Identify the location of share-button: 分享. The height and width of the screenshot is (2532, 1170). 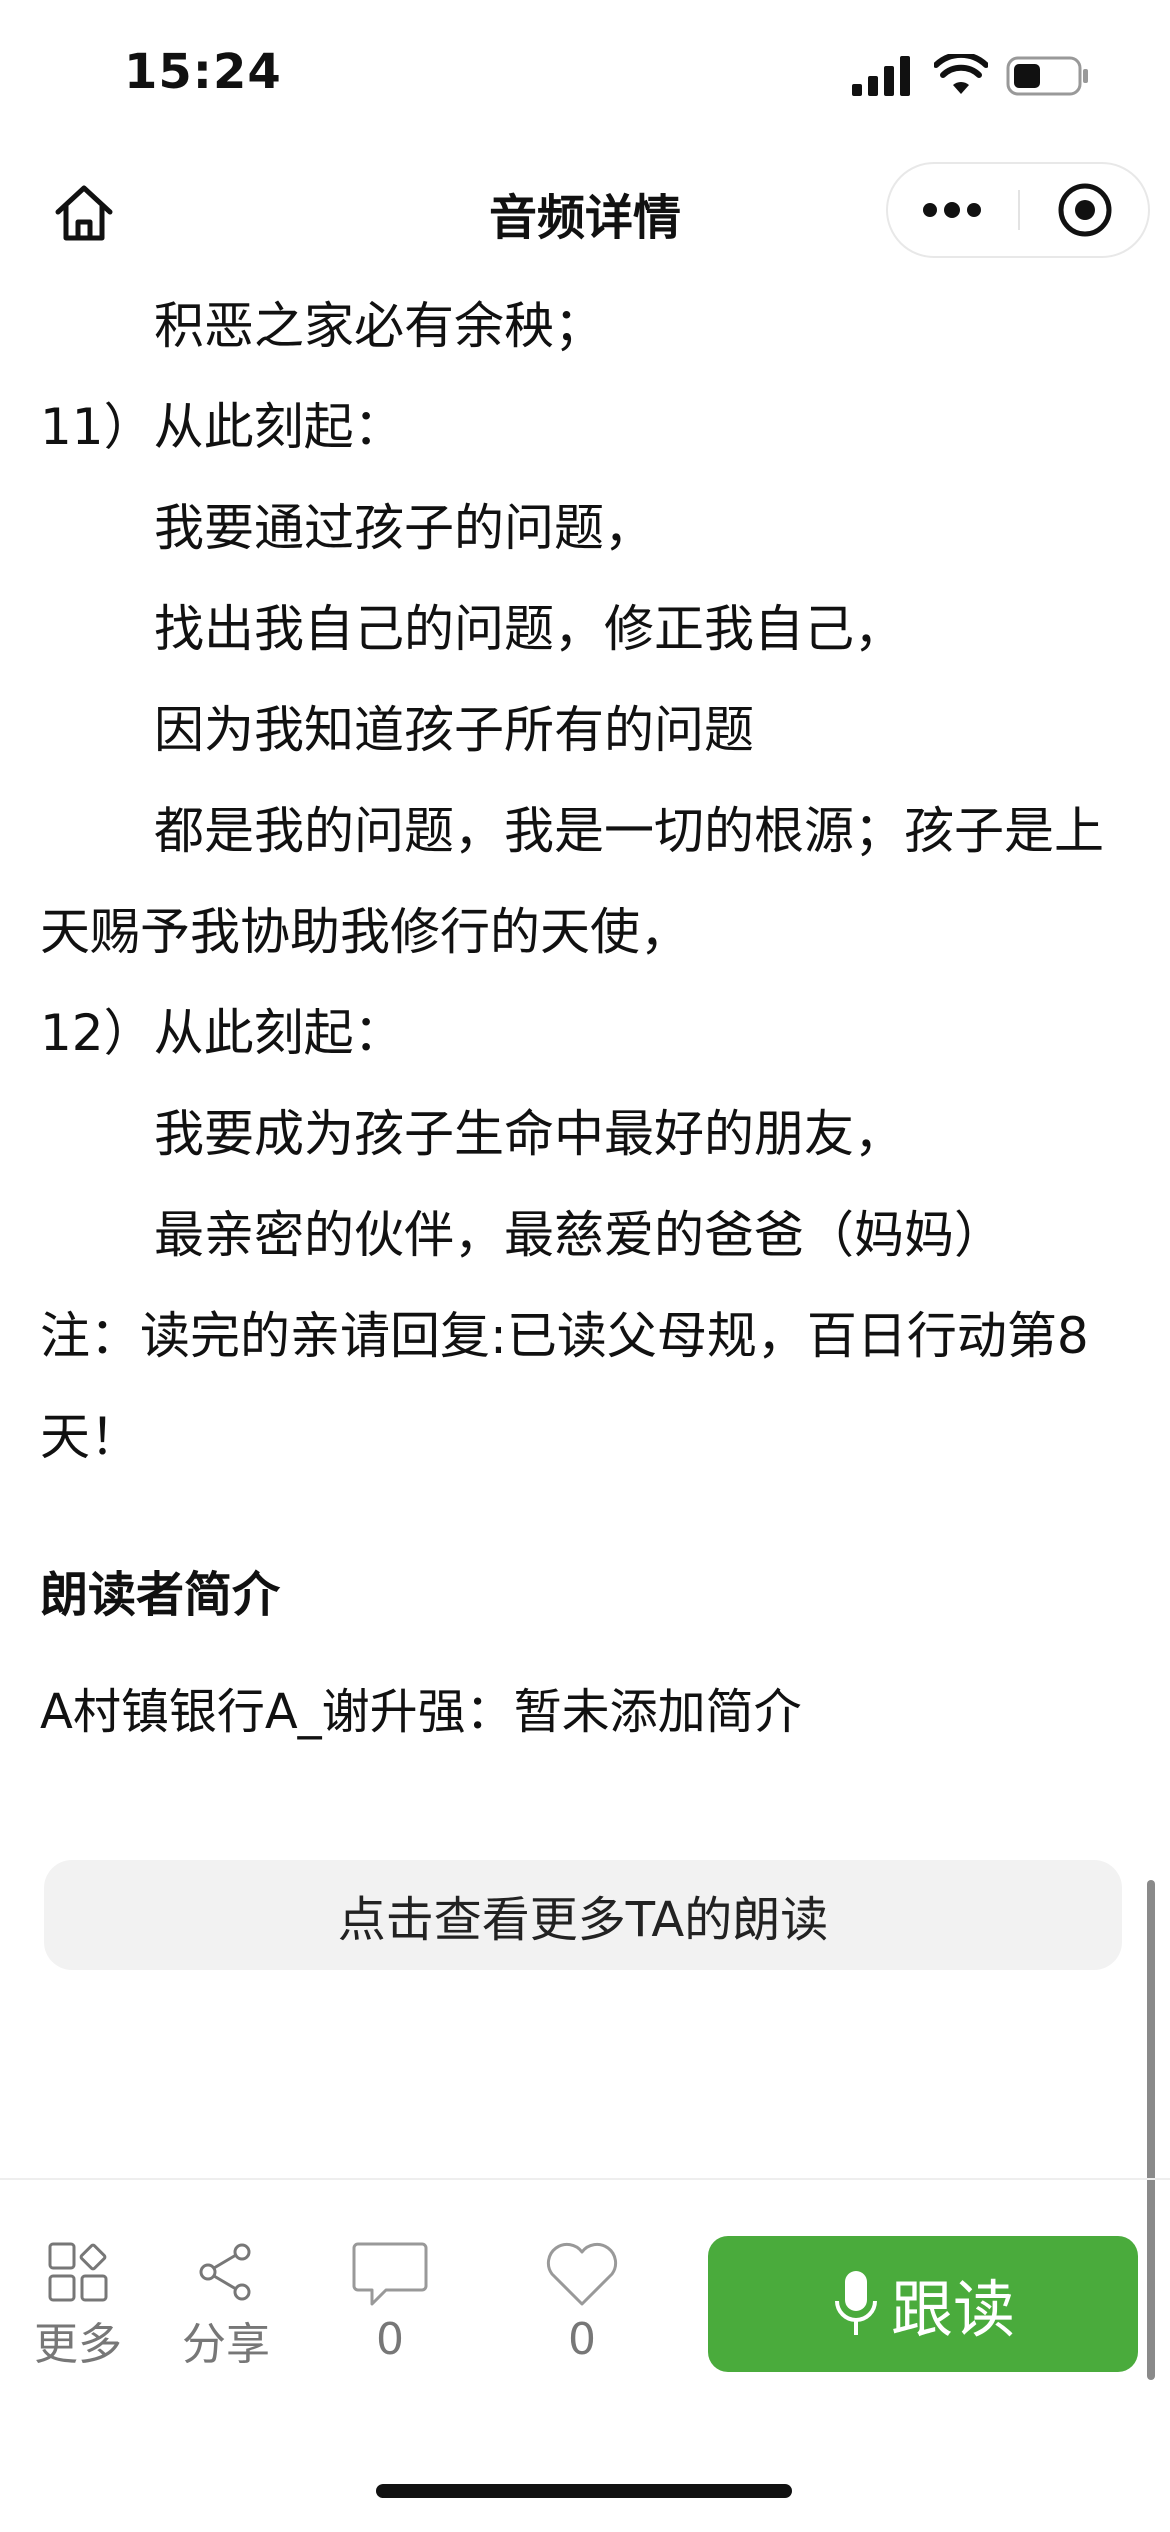
(226, 2306).